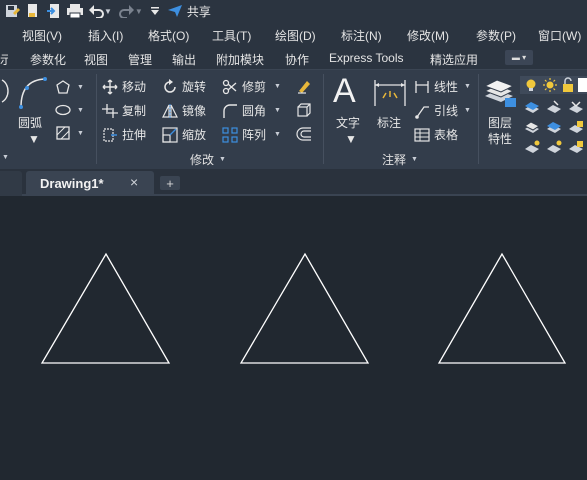 This screenshot has width=587, height=480. Describe the element at coordinates (42, 35) in the screenshot. I see `menu-view: 视图(V)` at that location.